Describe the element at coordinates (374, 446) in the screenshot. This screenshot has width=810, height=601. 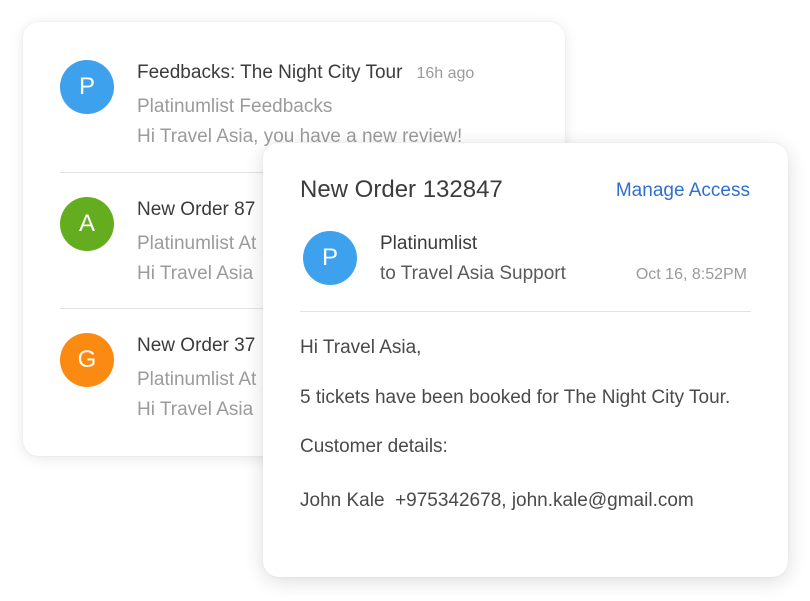
I see `customer-details-label: Customer details:` at that location.